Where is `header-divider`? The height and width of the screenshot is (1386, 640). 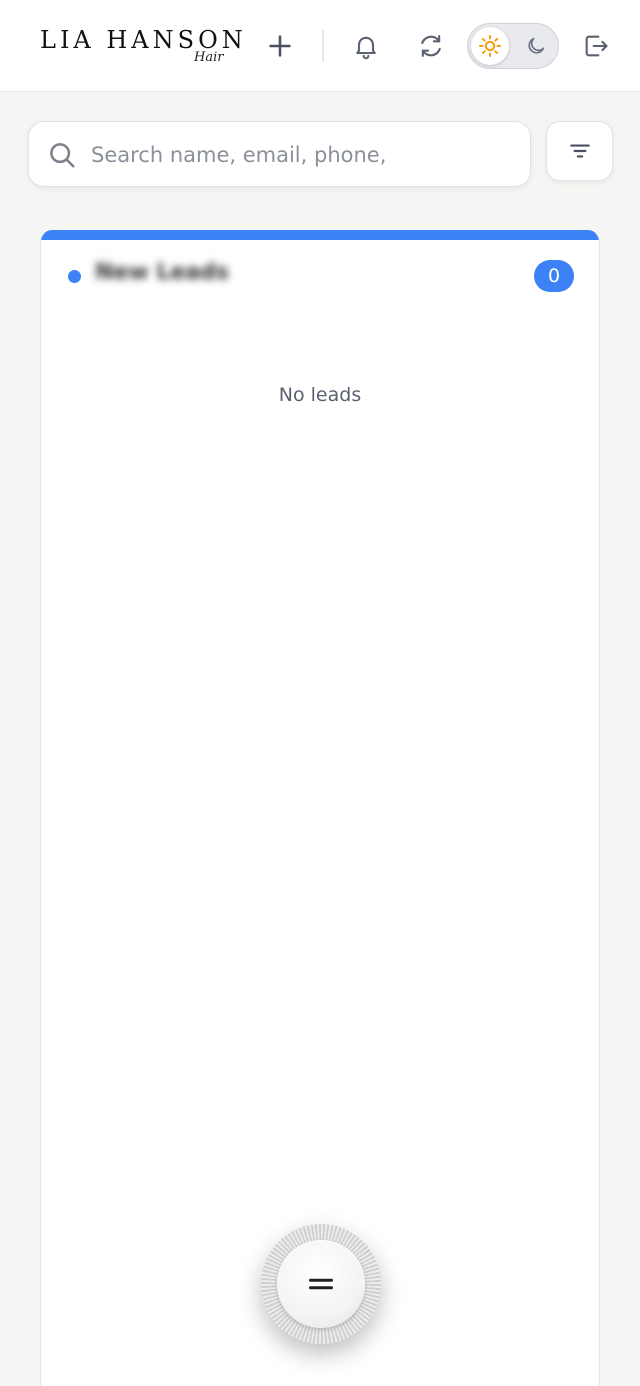 header-divider is located at coordinates (323, 46).